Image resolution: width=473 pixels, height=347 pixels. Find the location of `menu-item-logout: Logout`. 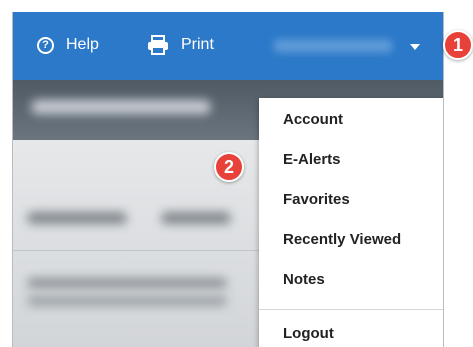

menu-item-logout: Logout is located at coordinates (308, 333).